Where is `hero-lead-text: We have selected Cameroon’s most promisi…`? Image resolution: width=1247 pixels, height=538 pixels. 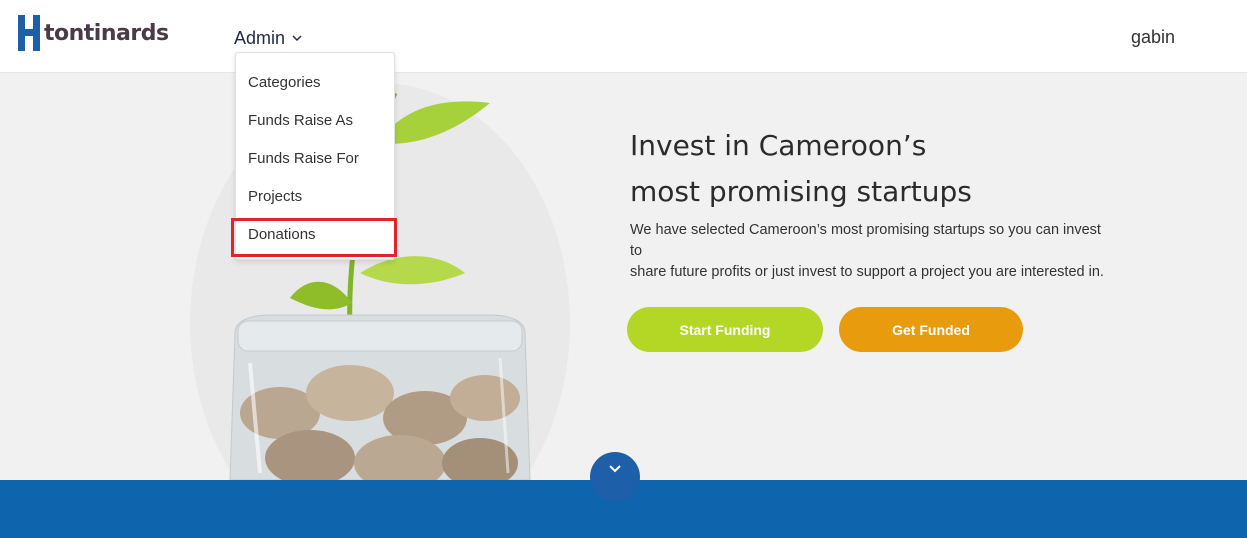
hero-lead-text: We have selected Cameroon’s most promisi… is located at coordinates (870, 251).